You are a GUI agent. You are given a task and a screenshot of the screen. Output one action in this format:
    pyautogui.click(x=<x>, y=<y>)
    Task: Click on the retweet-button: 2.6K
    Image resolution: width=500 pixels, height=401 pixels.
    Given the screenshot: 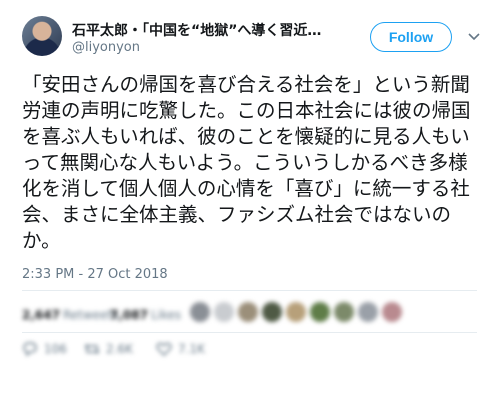 What is the action you would take?
    pyautogui.click(x=108, y=349)
    